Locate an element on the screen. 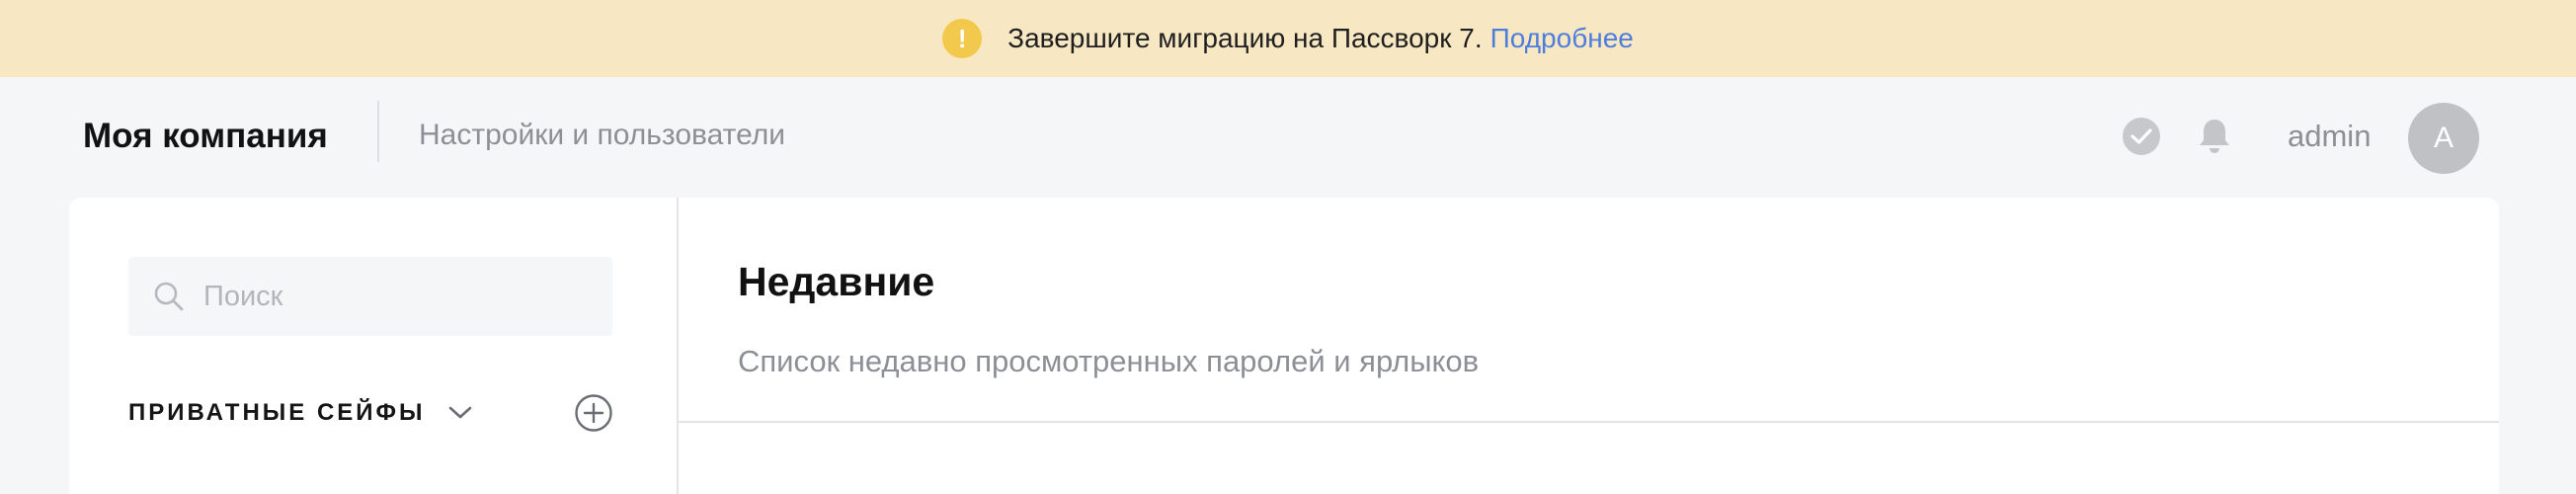  search-box is located at coordinates (370, 296).